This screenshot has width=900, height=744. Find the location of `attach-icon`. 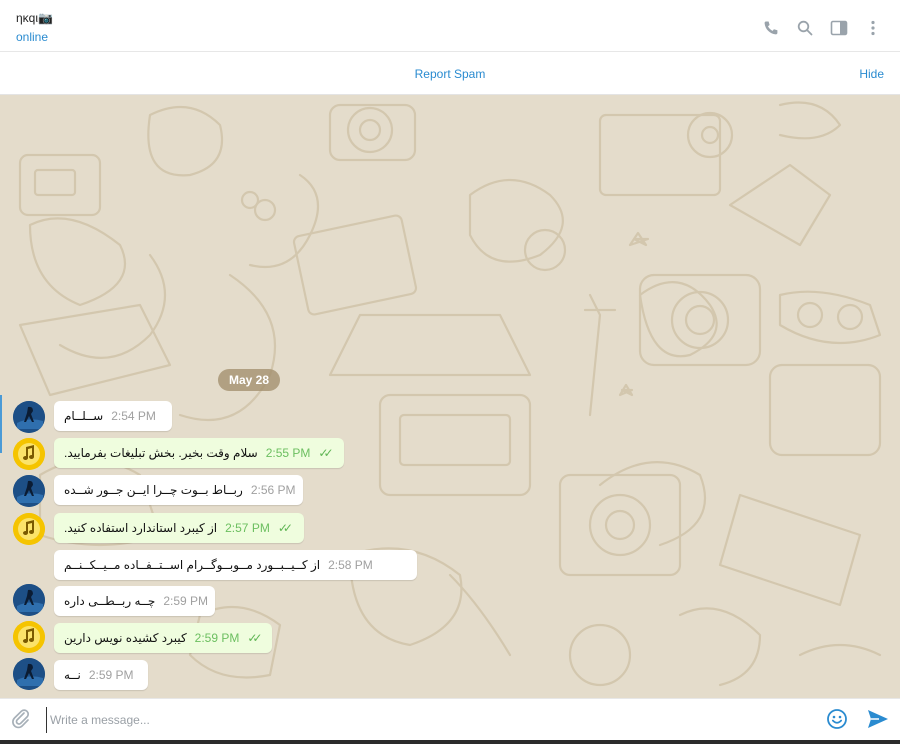

attach-icon is located at coordinates (21, 719).